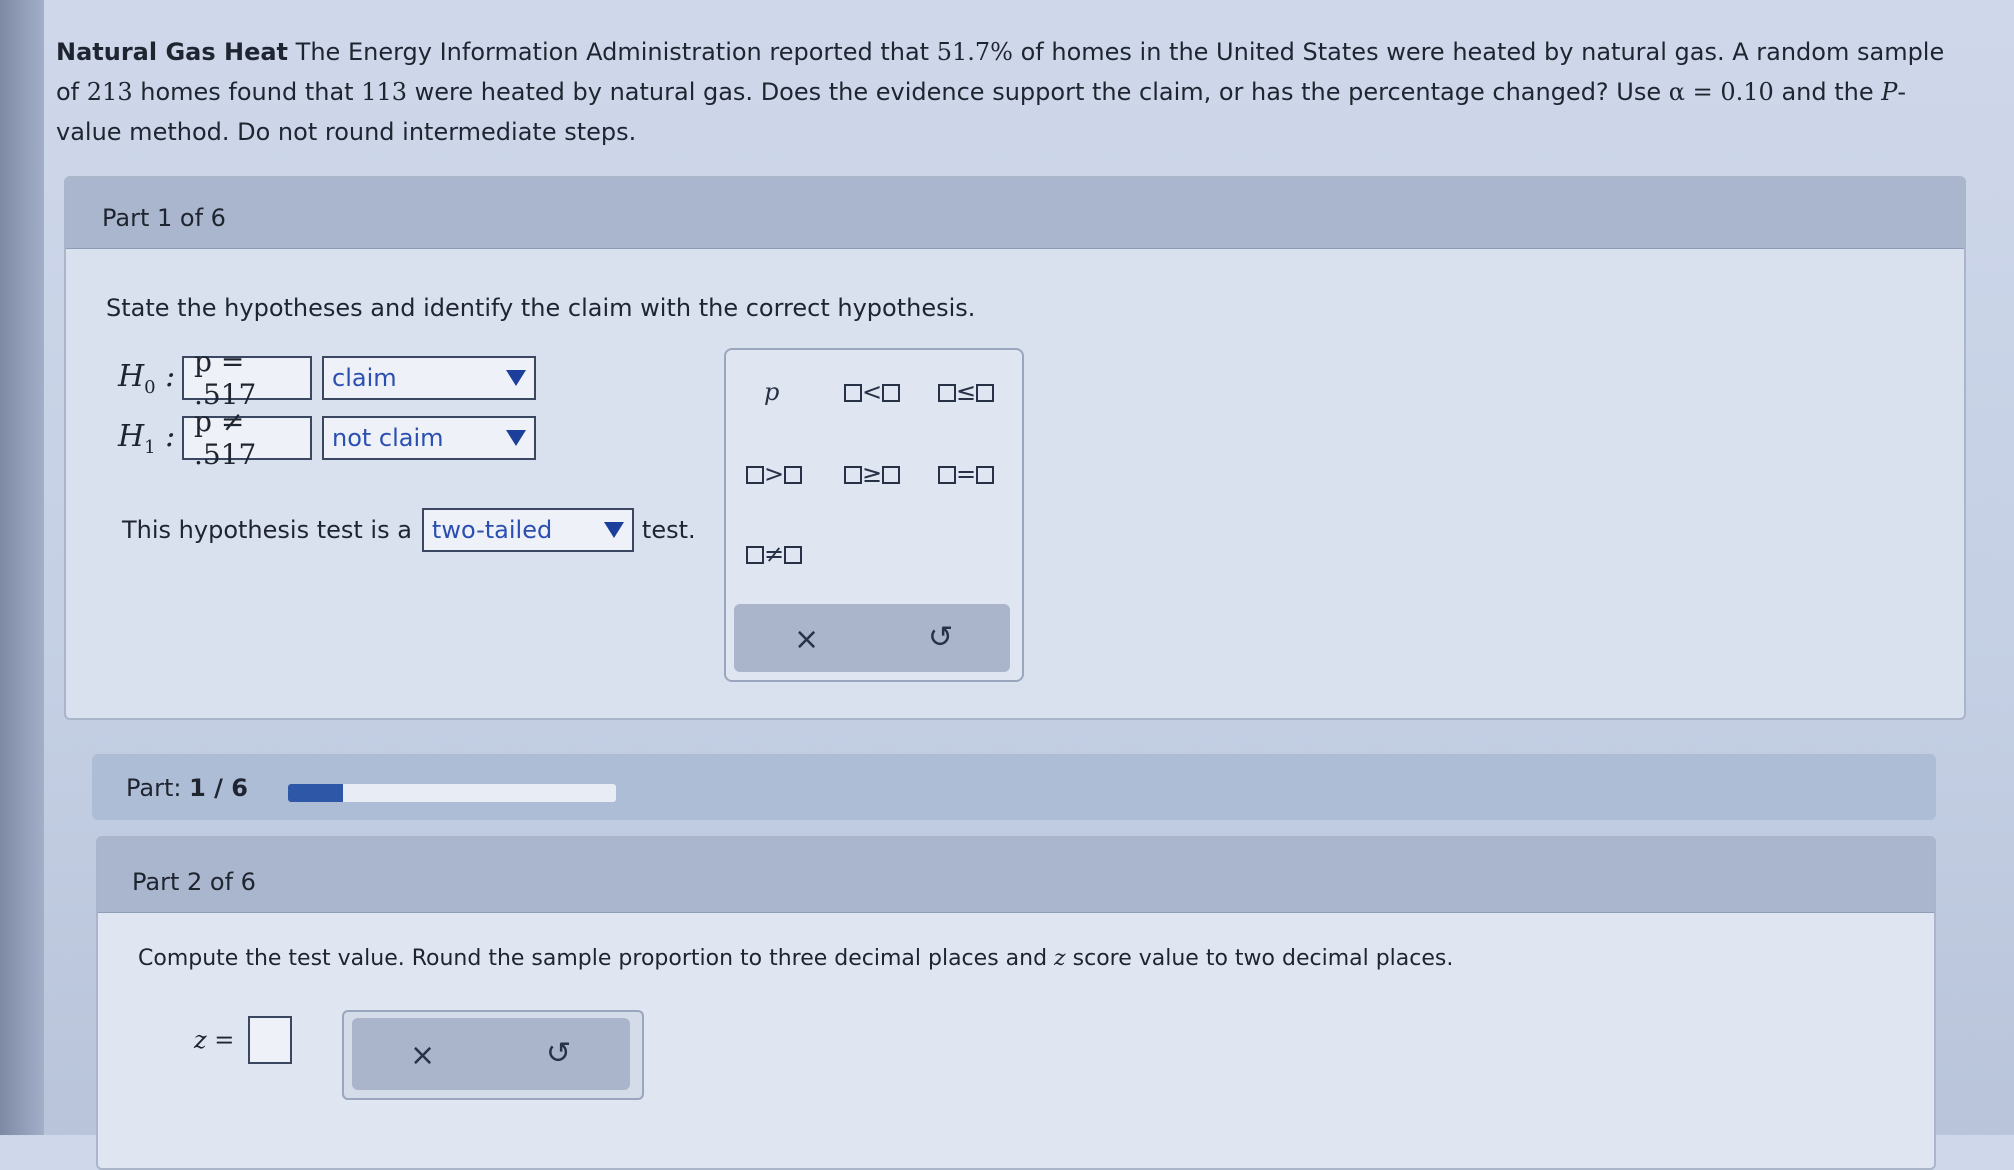 The height and width of the screenshot is (1170, 2014). What do you see at coordinates (429, 378) in the screenshot?
I see `h0-claim-select: claim` at bounding box center [429, 378].